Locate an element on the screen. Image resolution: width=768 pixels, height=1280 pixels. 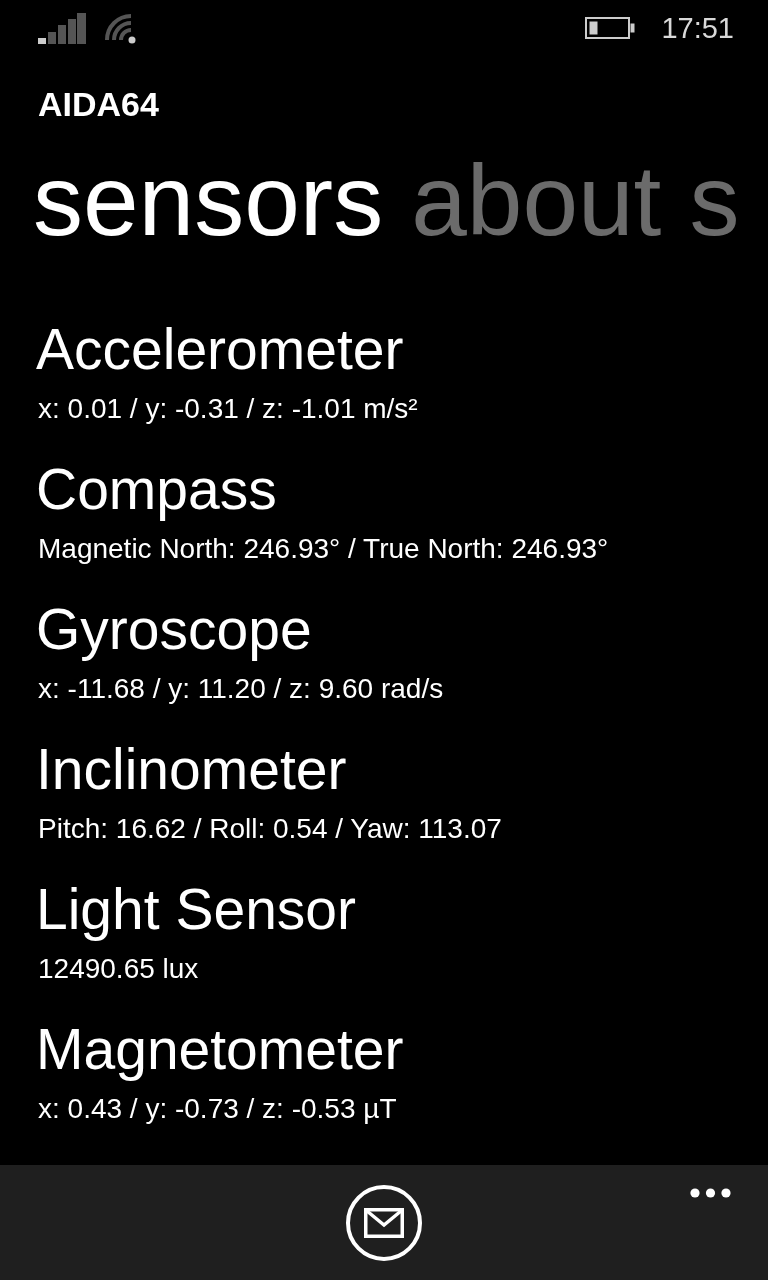
sensor-reading: x: 0.43 / y: -0.73 / z: -0.53 µT is located at coordinates (217, 1109).